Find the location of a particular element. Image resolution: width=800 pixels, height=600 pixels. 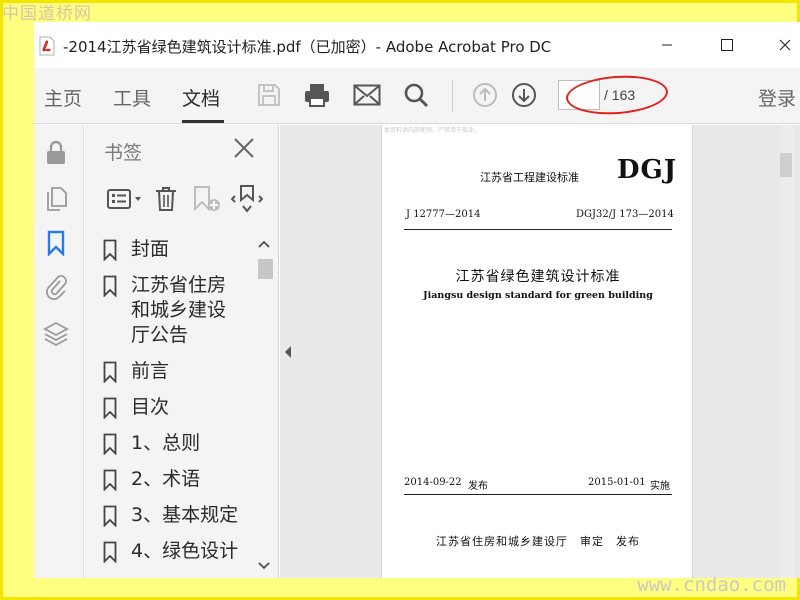

lock-icon is located at coordinates (56, 153).